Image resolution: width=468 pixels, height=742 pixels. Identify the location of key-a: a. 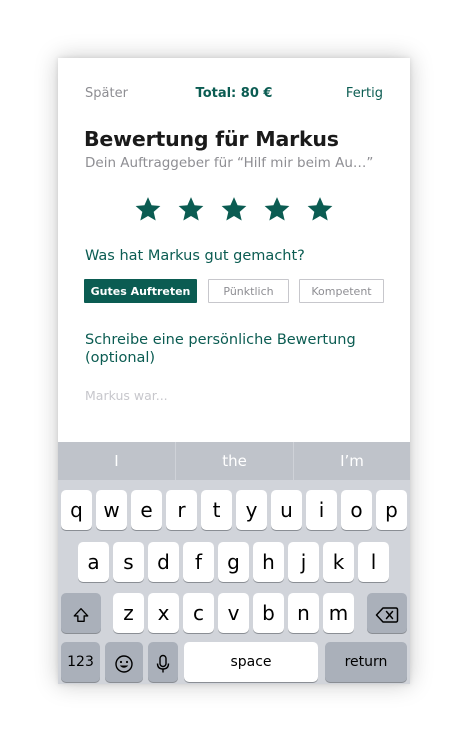
(93, 562).